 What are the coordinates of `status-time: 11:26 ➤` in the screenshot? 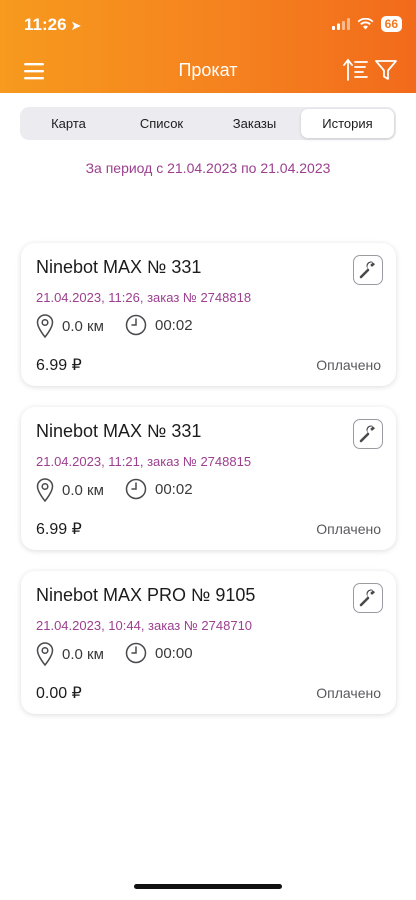 It's located at (52, 25).